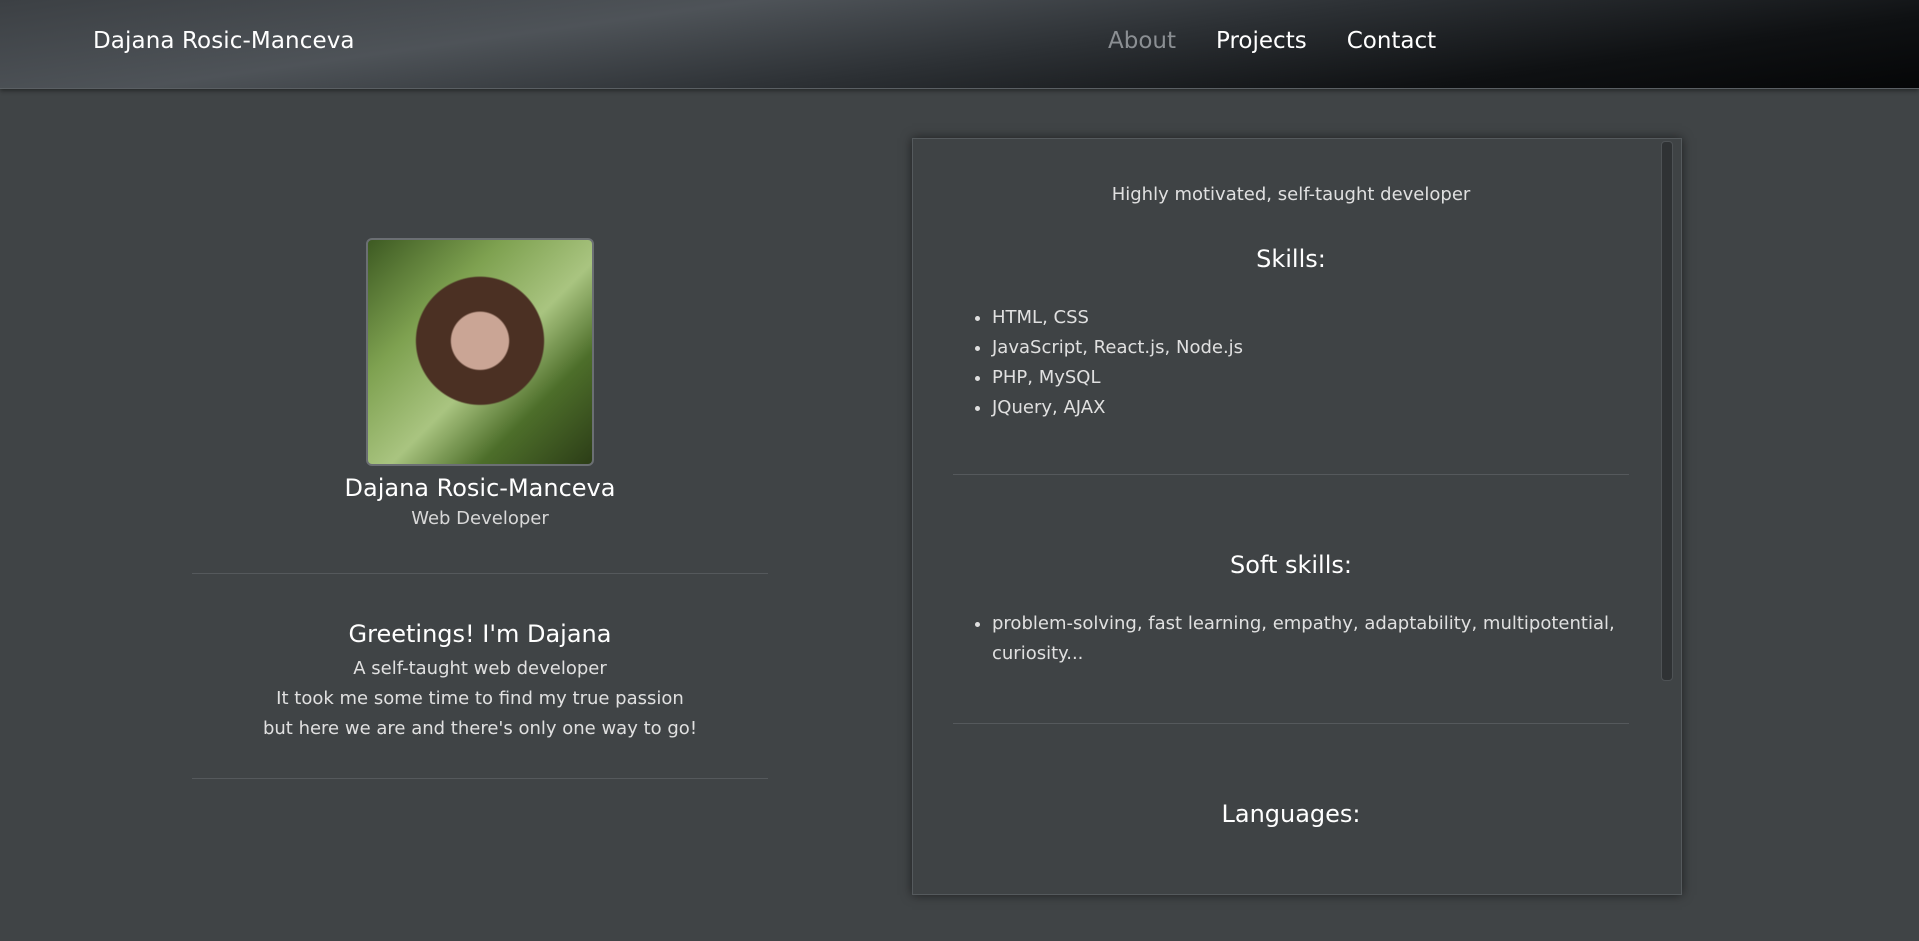  I want to click on profile-role: Web Developer, so click(480, 518).